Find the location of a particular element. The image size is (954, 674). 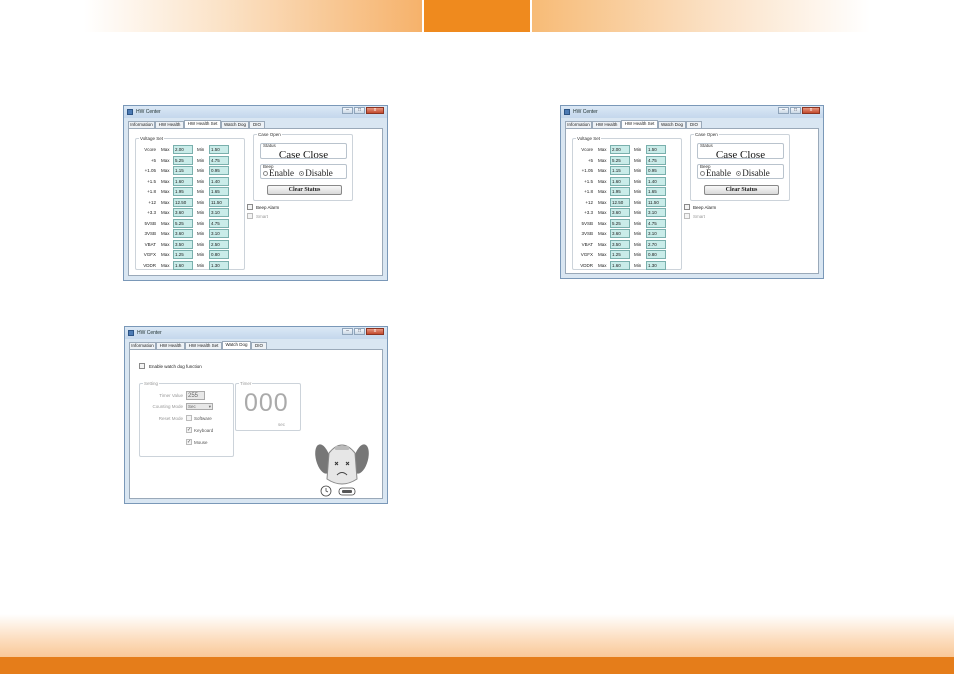

software-checkbox is located at coordinates (189, 418).